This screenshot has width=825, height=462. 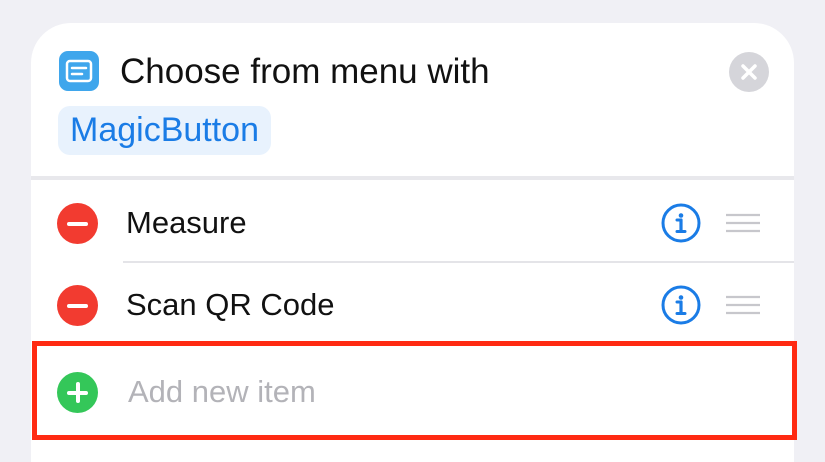 I want to click on add-item-input, so click(x=408, y=392).